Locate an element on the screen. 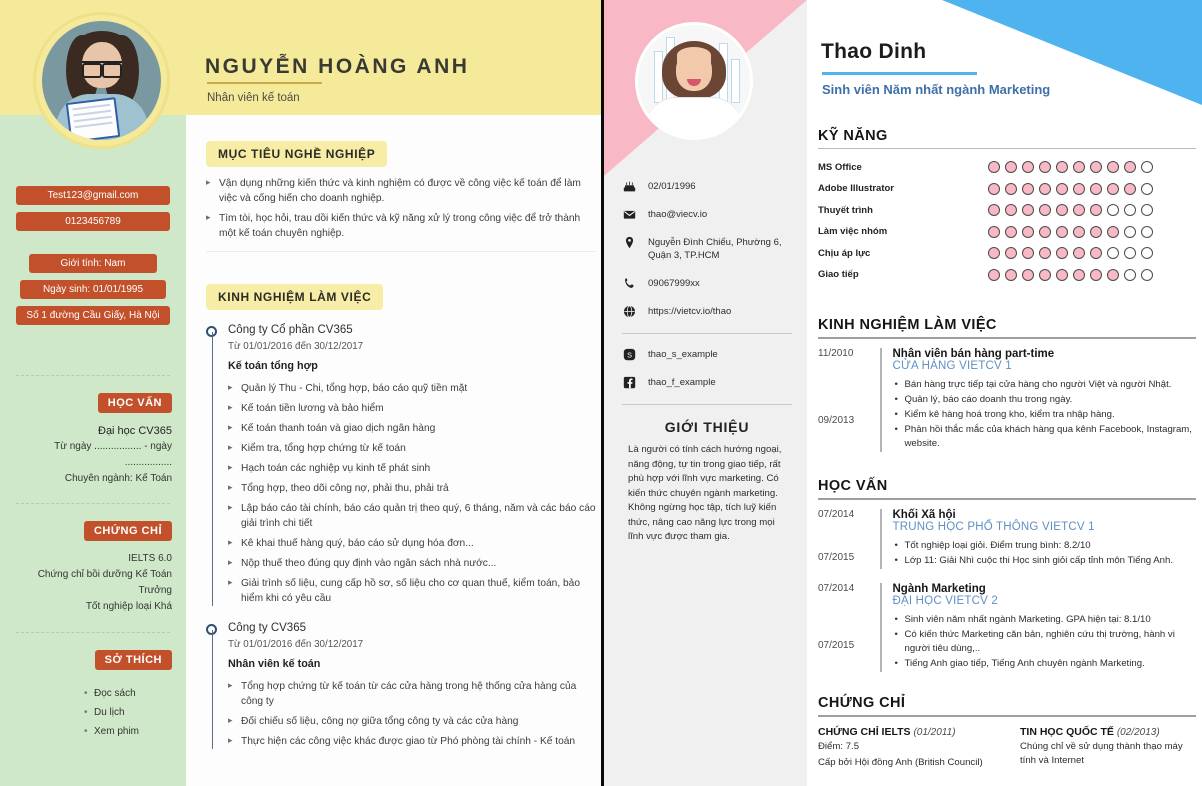 Image resolution: width=1202 pixels, height=786 pixels. cv2-skill-name: Giao tiếp is located at coordinates (838, 274).